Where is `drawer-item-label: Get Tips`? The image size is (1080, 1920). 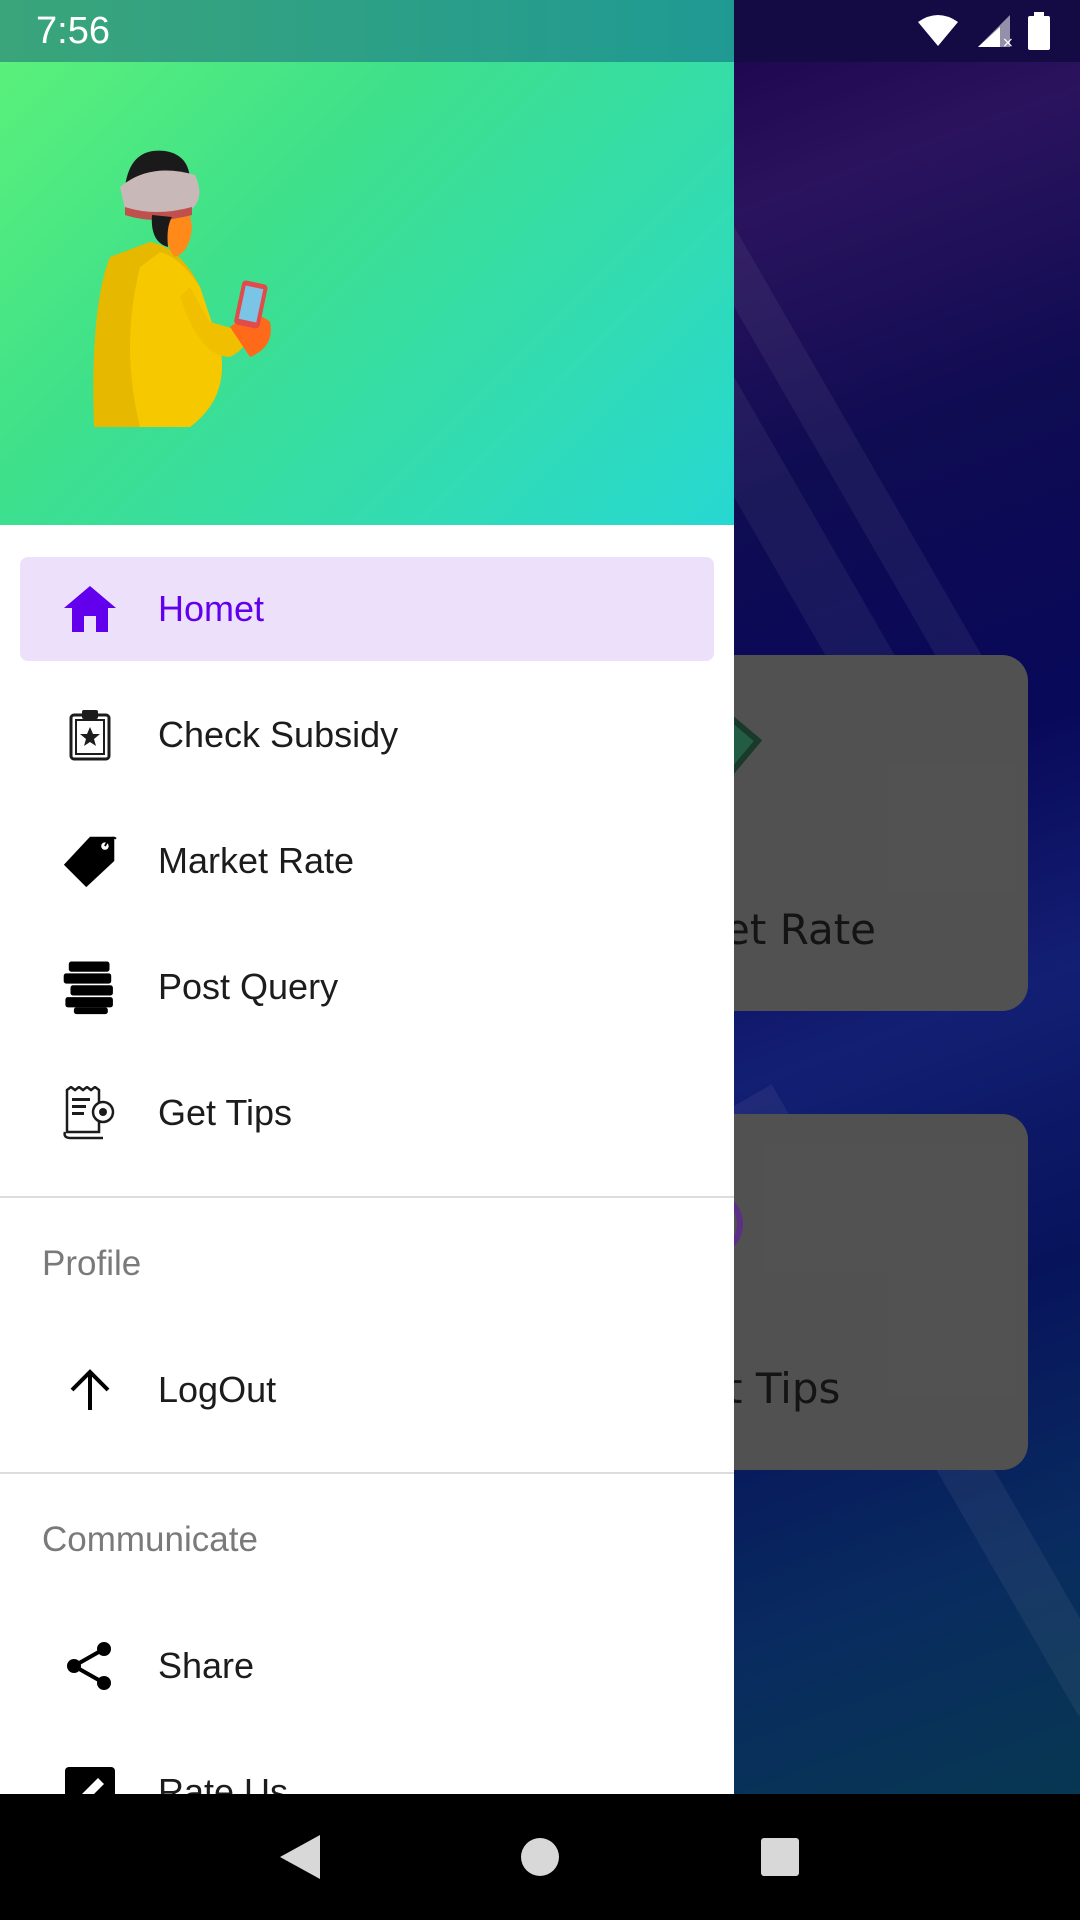 drawer-item-label: Get Tips is located at coordinates (225, 1112).